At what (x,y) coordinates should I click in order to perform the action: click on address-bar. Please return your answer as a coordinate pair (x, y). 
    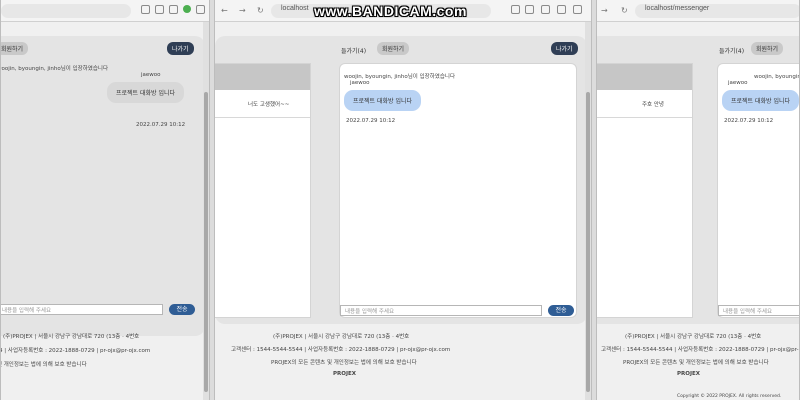
    Looking at the image, I should click on (66, 11).